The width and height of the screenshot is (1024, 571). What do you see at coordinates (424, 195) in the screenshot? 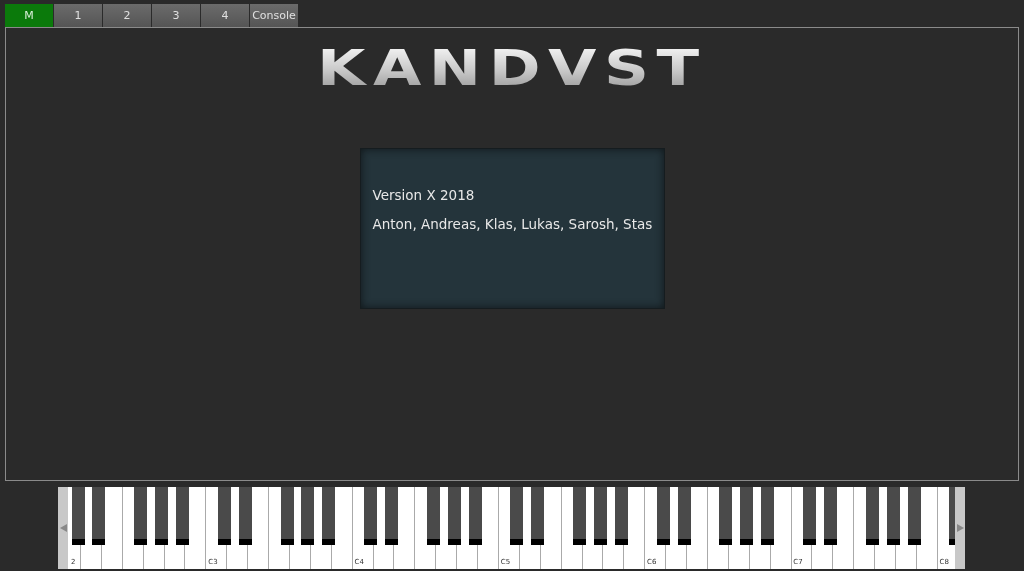
I see `version-text: Version X 2018` at bounding box center [424, 195].